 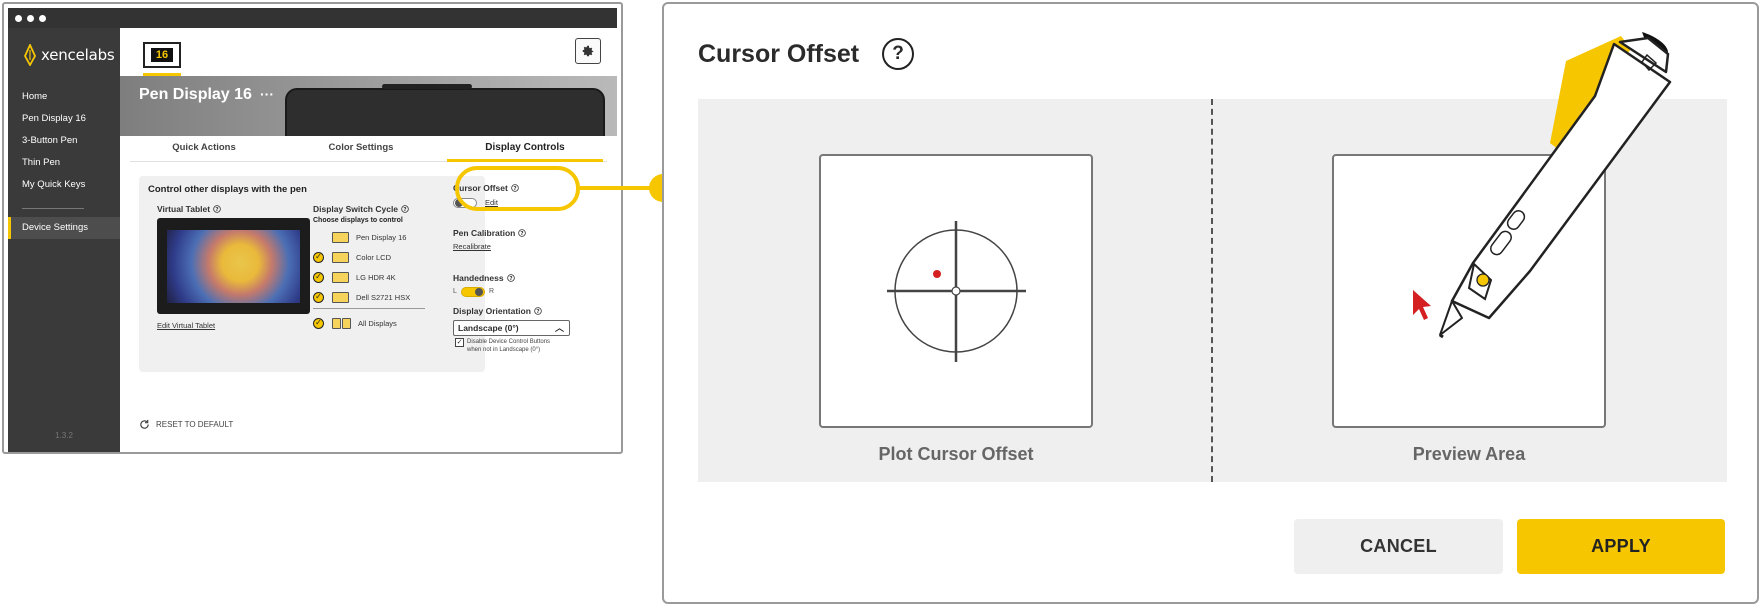 What do you see at coordinates (488, 328) in the screenshot?
I see `orientation-select-value: Landscape (0°)` at bounding box center [488, 328].